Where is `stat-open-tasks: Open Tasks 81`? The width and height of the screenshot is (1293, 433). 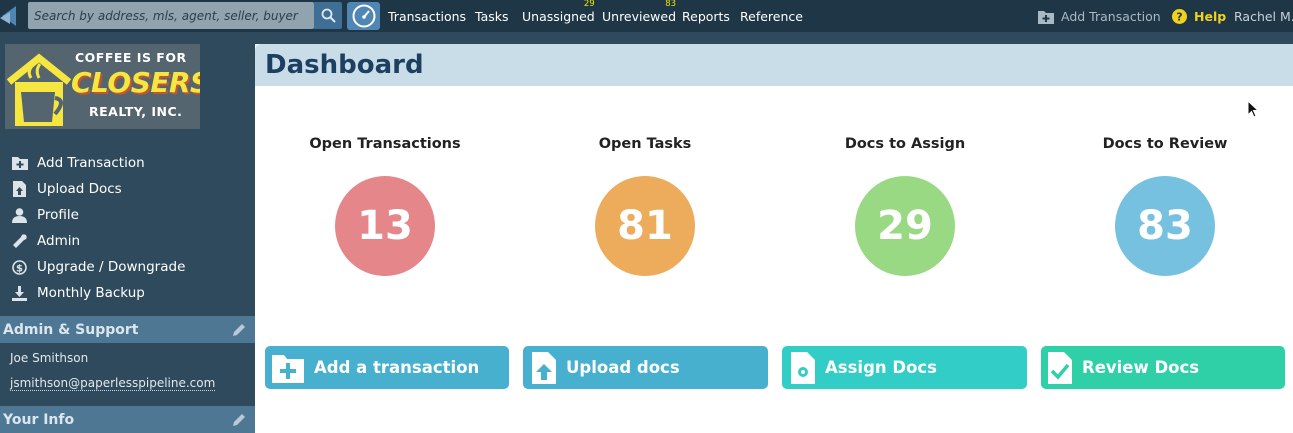
stat-open-tasks: Open Tasks 81 is located at coordinates (645, 206).